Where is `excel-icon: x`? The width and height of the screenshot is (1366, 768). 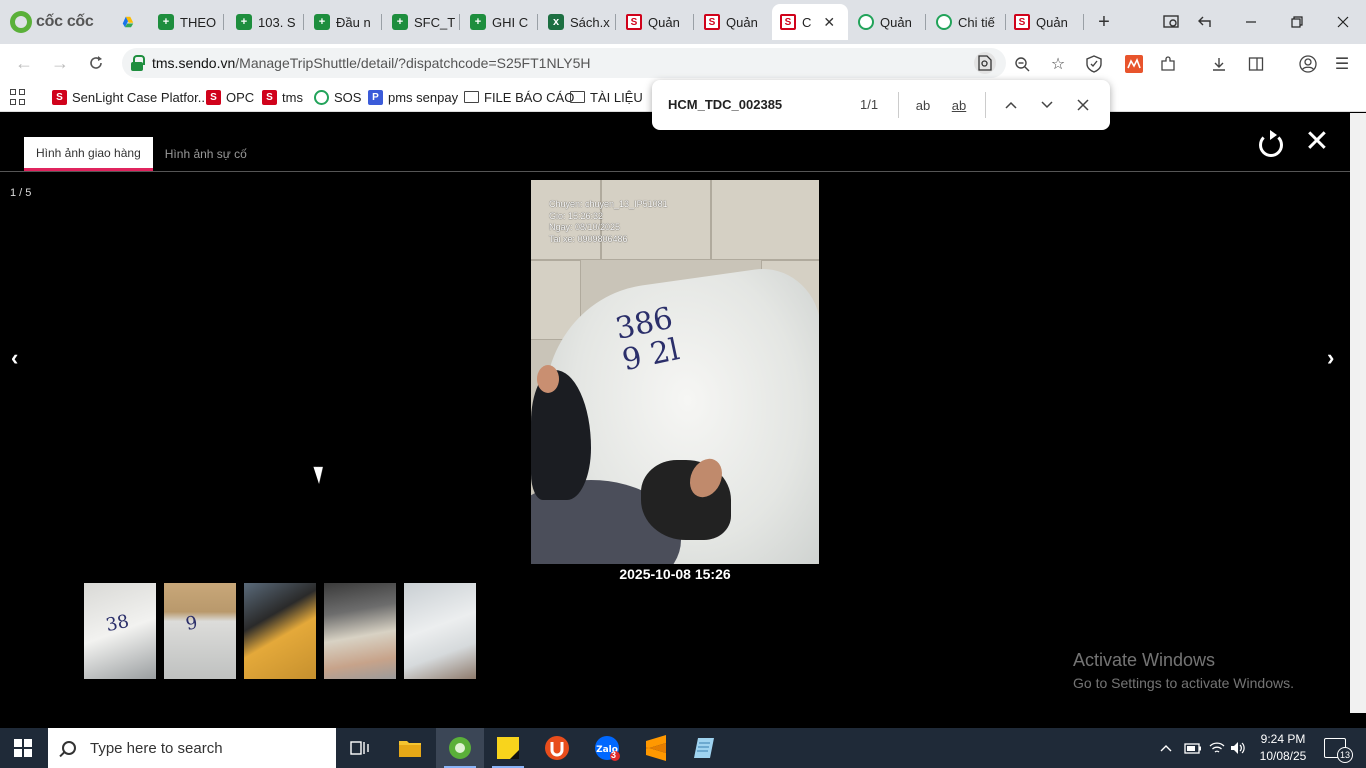 excel-icon: x is located at coordinates (556, 22).